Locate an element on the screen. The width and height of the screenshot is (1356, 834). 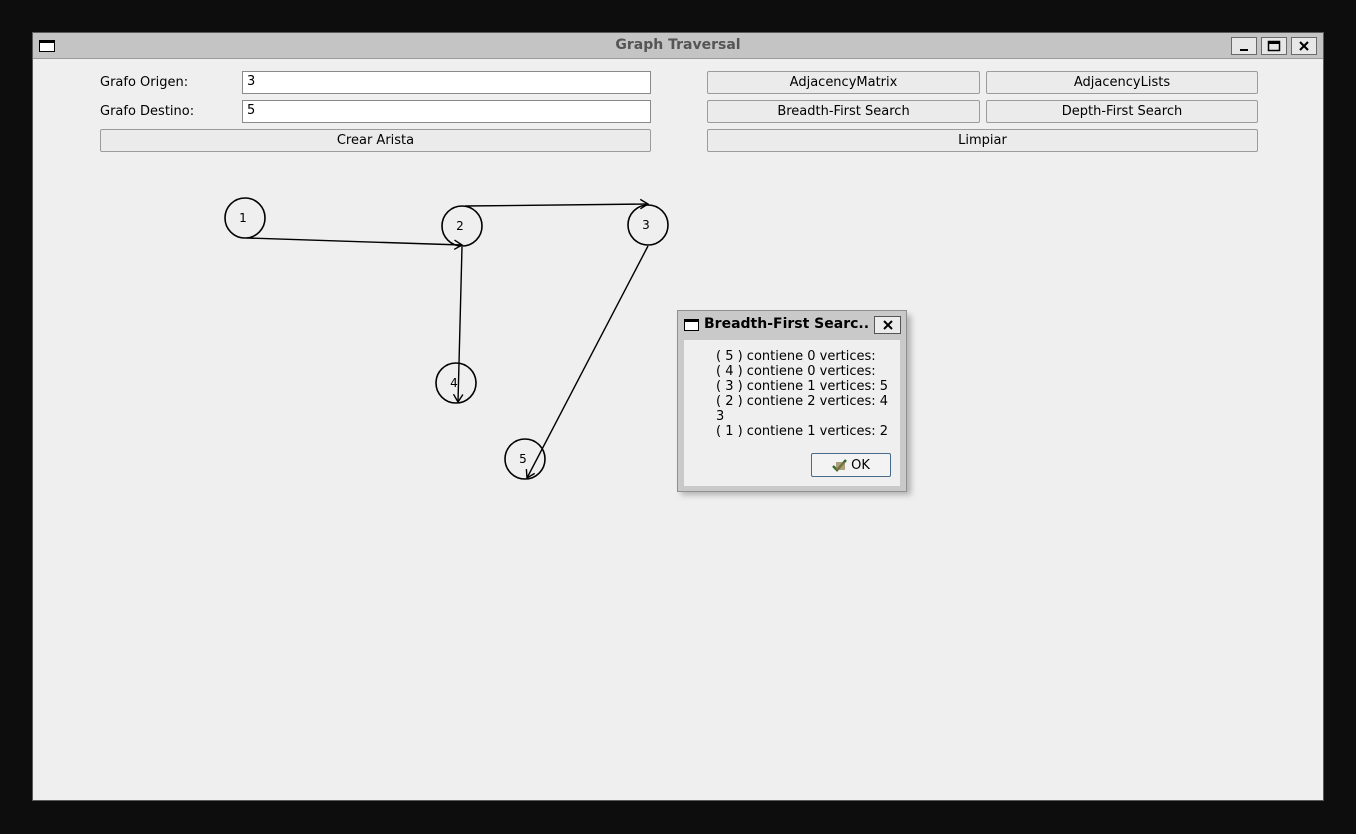
ok-button: OK is located at coordinates (851, 465).